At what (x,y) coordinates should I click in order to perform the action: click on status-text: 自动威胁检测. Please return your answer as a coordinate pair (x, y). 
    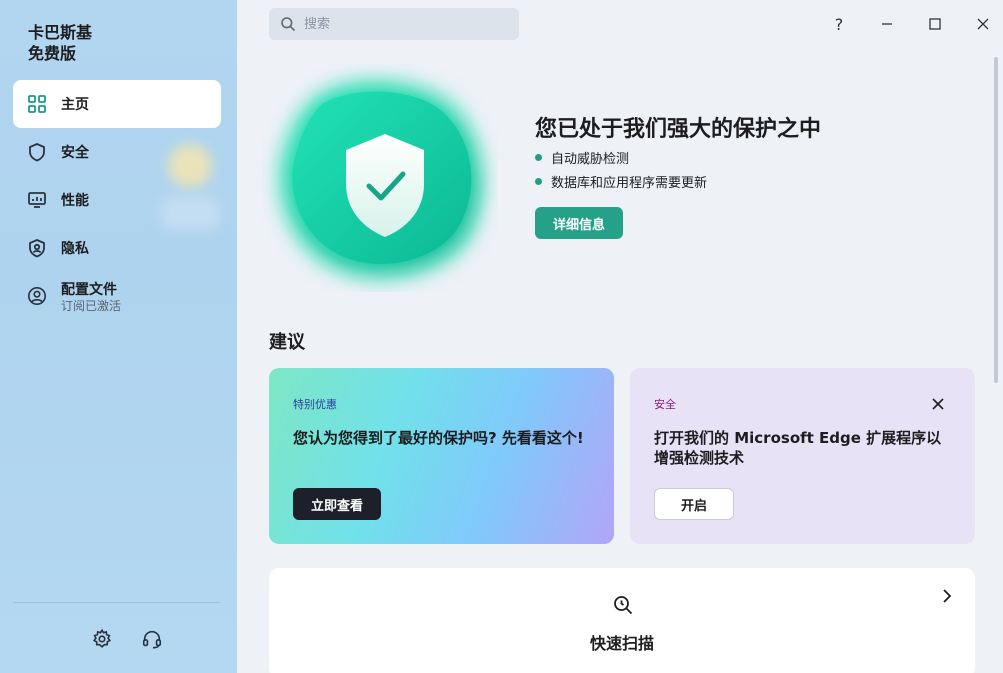
    Looking at the image, I should click on (590, 159).